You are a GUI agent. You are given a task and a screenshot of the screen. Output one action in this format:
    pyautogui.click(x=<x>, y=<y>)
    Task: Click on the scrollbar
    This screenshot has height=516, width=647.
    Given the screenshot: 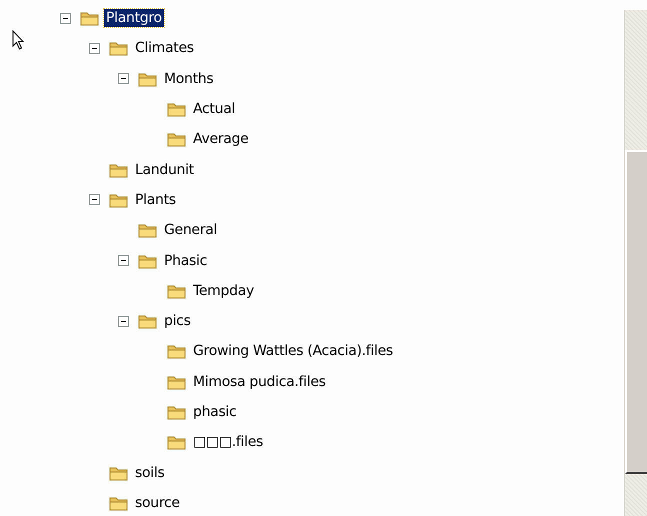 What is the action you would take?
    pyautogui.click(x=635, y=263)
    